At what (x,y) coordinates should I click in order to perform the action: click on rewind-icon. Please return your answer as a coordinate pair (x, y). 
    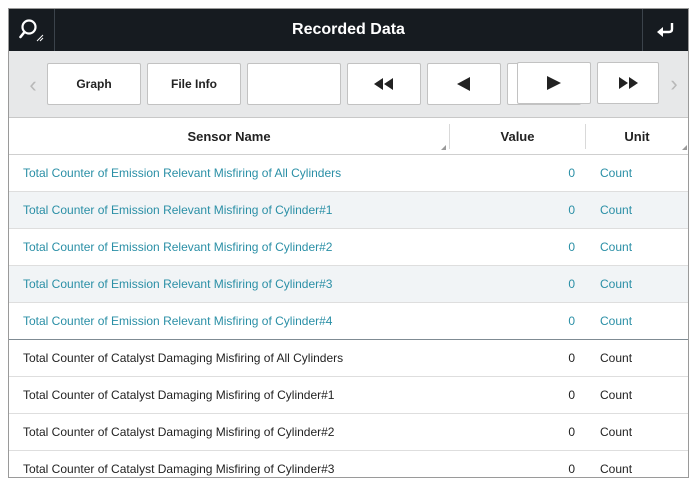
    Looking at the image, I should click on (383, 84).